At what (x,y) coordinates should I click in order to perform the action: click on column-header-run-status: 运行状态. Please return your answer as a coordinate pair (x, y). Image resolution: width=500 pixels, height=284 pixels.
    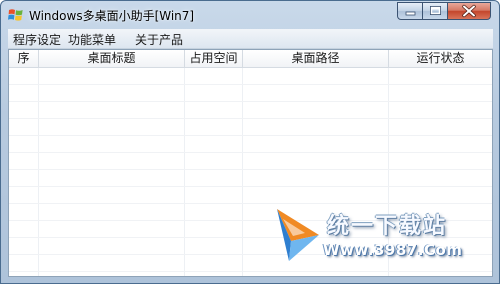
    Looking at the image, I should click on (440, 58).